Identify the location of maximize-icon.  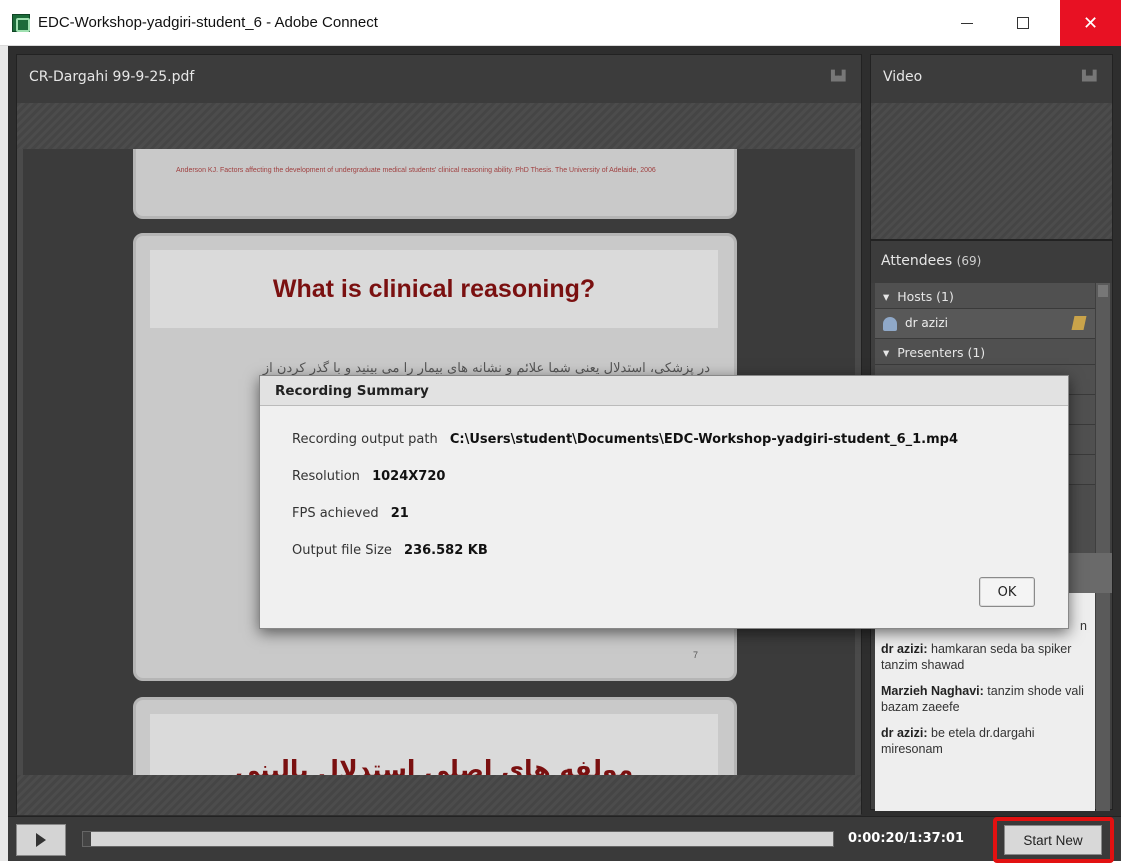
(1023, 23).